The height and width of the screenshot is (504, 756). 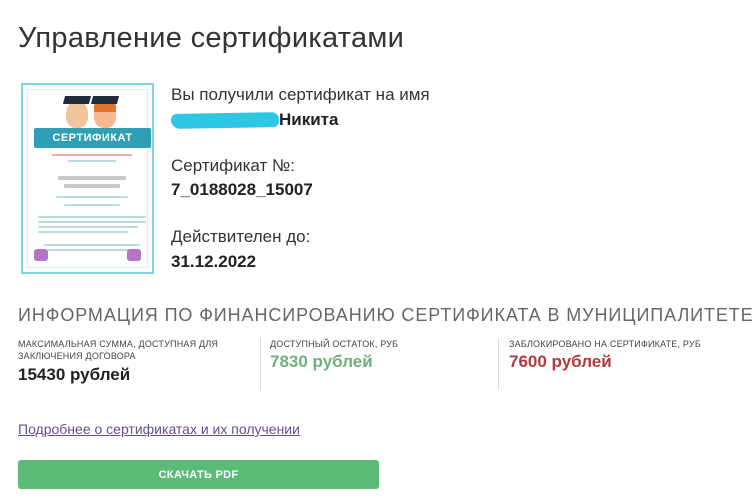 I want to click on certificate-thumbnail-title: СЕРТИФИКАТ, so click(x=92, y=138).